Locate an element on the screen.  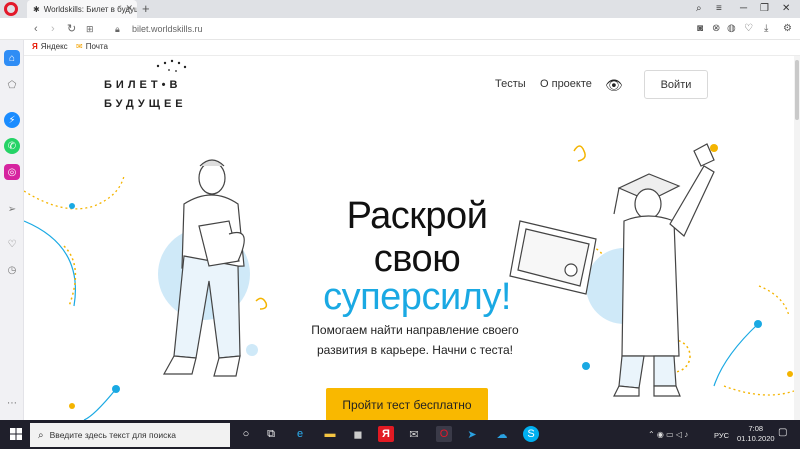
vpn-icon: ◍ is located at coordinates (731, 29).